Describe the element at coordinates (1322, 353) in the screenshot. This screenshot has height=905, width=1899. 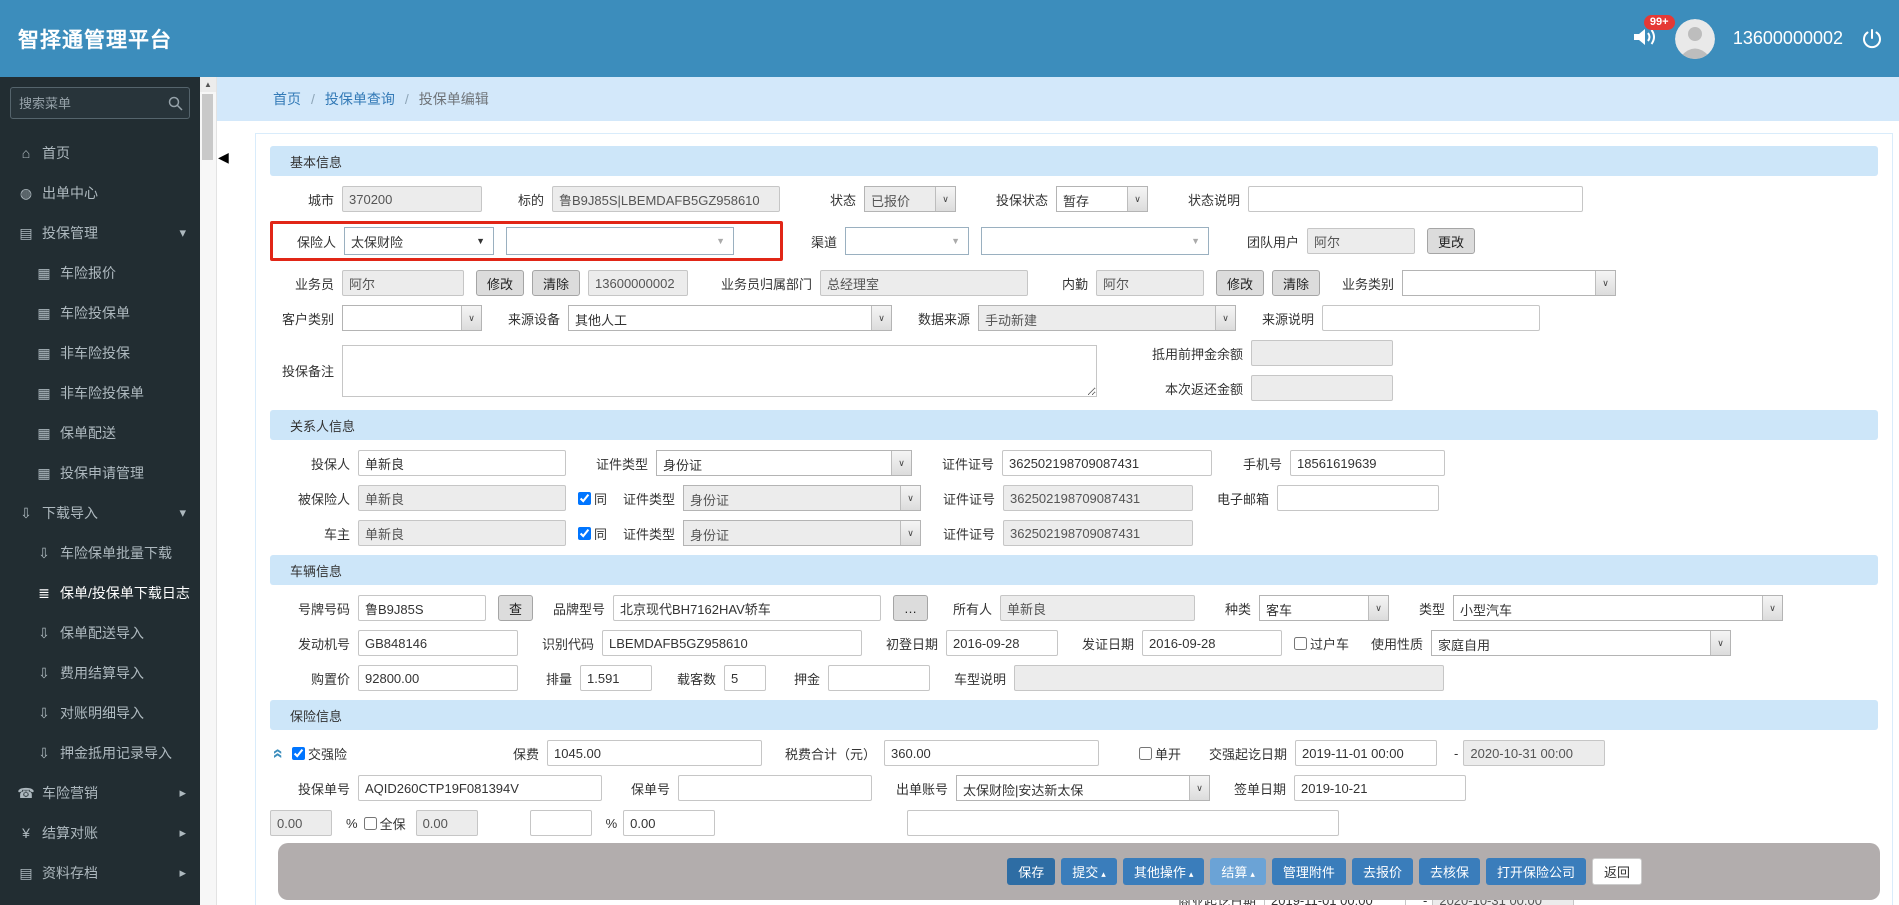
I see `deposit-balance-before-input` at that location.